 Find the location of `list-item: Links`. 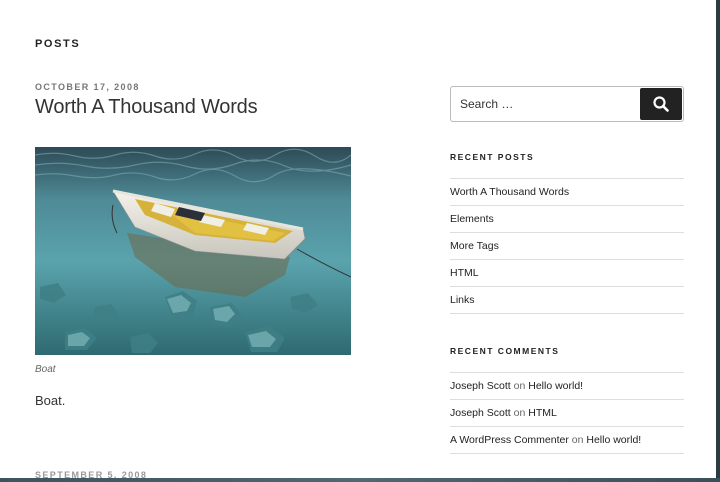

list-item: Links is located at coordinates (567, 300).